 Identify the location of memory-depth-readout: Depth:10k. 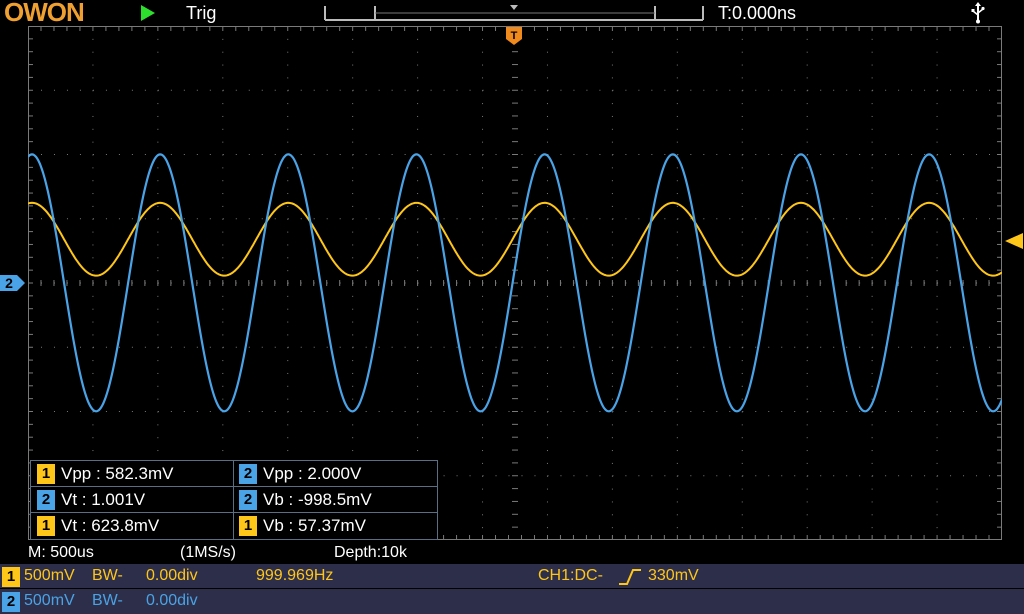
(370, 553).